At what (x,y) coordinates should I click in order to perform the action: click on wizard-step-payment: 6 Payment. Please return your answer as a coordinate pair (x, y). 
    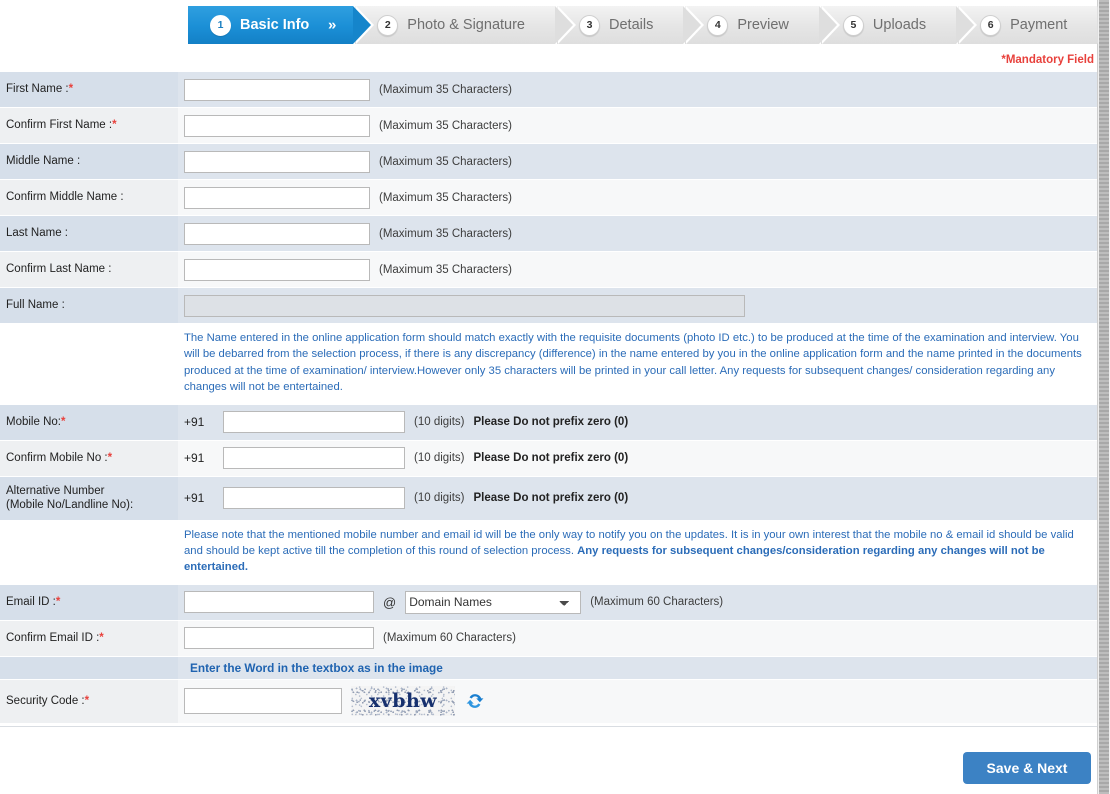
    Looking at the image, I should click on (1028, 25).